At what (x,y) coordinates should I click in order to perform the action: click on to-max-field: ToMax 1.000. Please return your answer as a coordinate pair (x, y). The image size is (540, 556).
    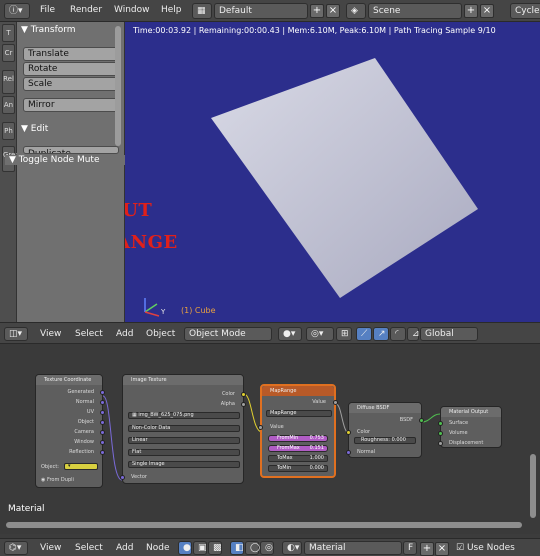
    Looking at the image, I should click on (298, 458).